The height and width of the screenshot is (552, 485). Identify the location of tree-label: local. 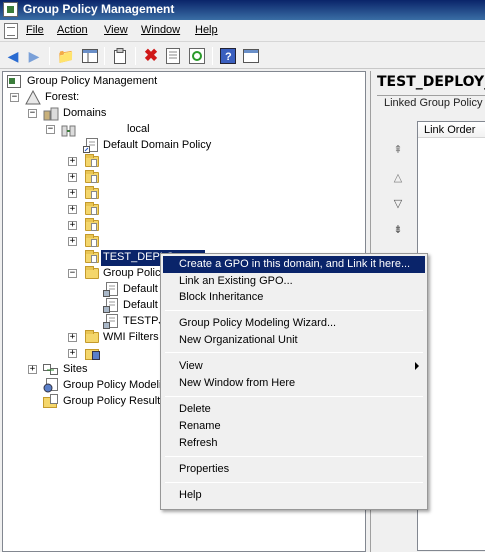
(138, 129).